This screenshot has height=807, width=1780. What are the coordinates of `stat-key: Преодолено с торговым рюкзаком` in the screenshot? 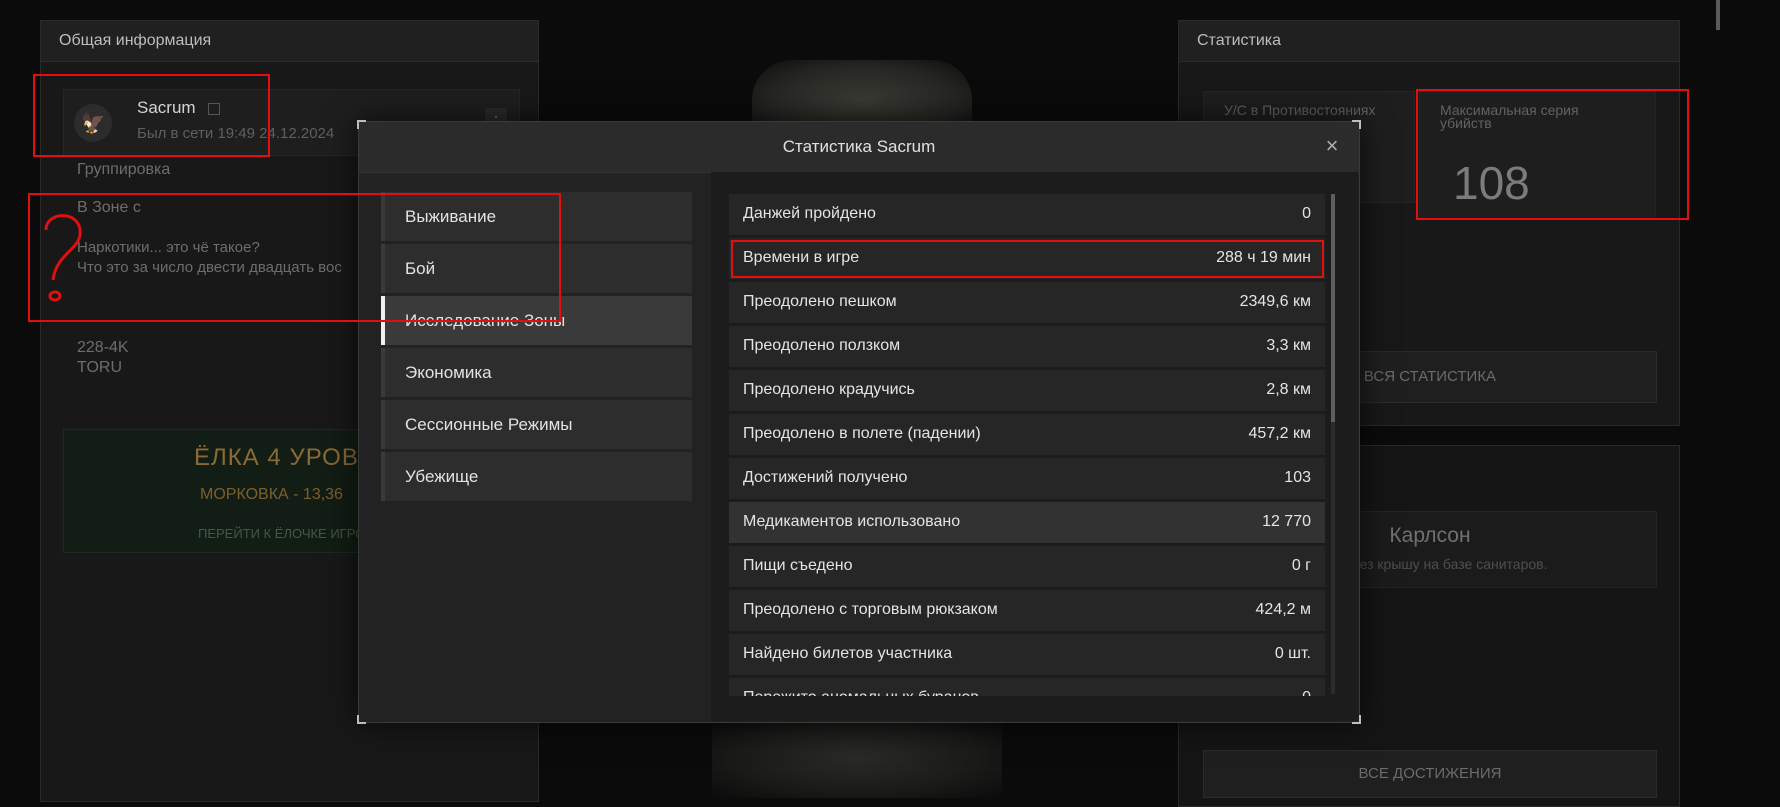 It's located at (870, 609).